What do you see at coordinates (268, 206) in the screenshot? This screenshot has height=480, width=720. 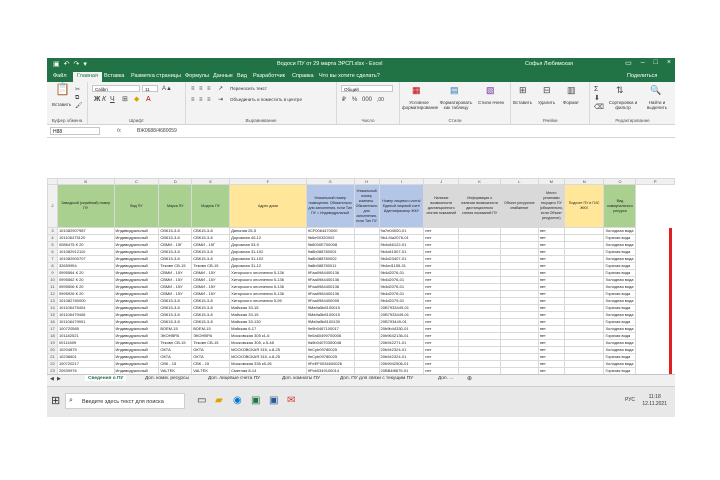 I see `column-title: Адрес дома` at bounding box center [268, 206].